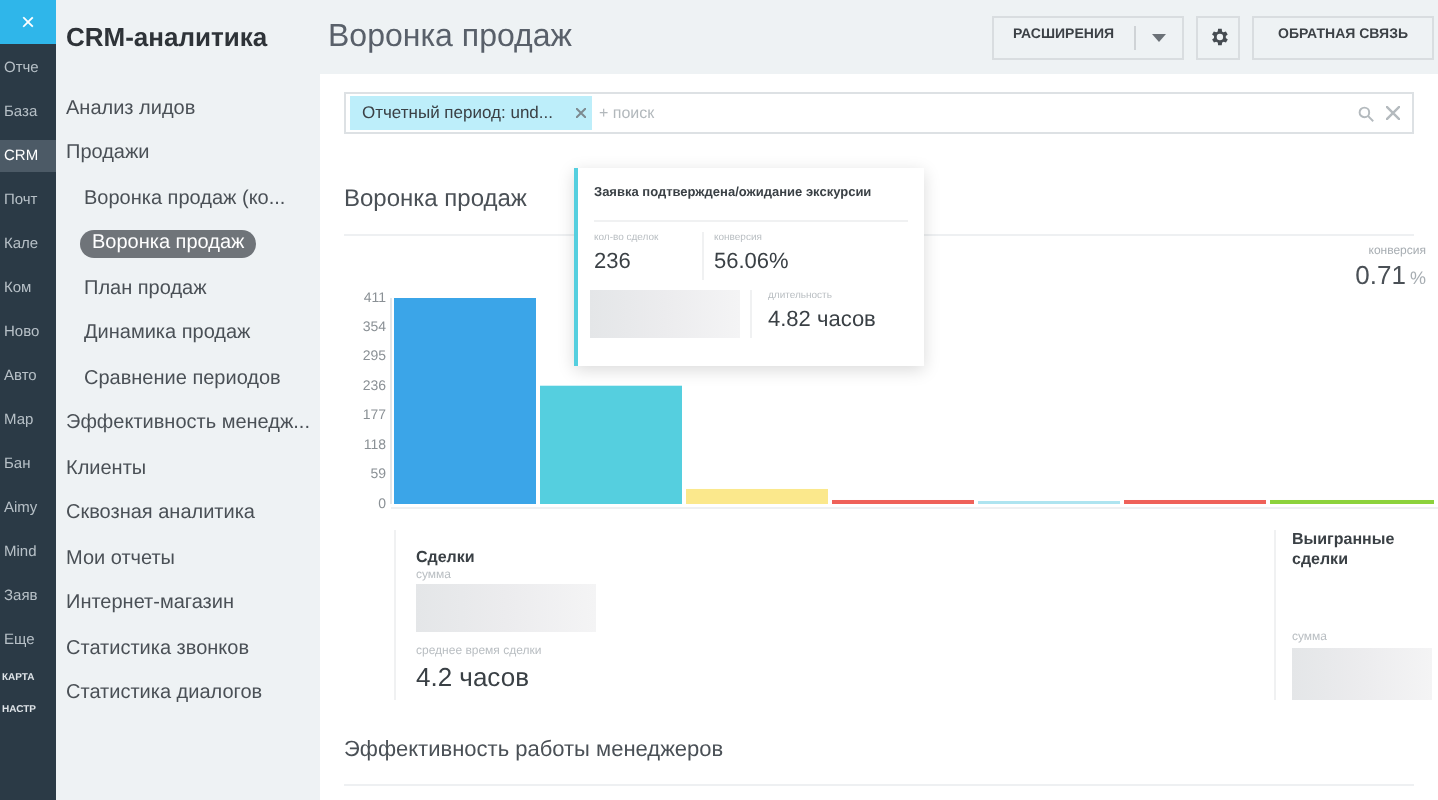  What do you see at coordinates (168, 38) in the screenshot?
I see `sidebar-title: CRM-аналитика` at bounding box center [168, 38].